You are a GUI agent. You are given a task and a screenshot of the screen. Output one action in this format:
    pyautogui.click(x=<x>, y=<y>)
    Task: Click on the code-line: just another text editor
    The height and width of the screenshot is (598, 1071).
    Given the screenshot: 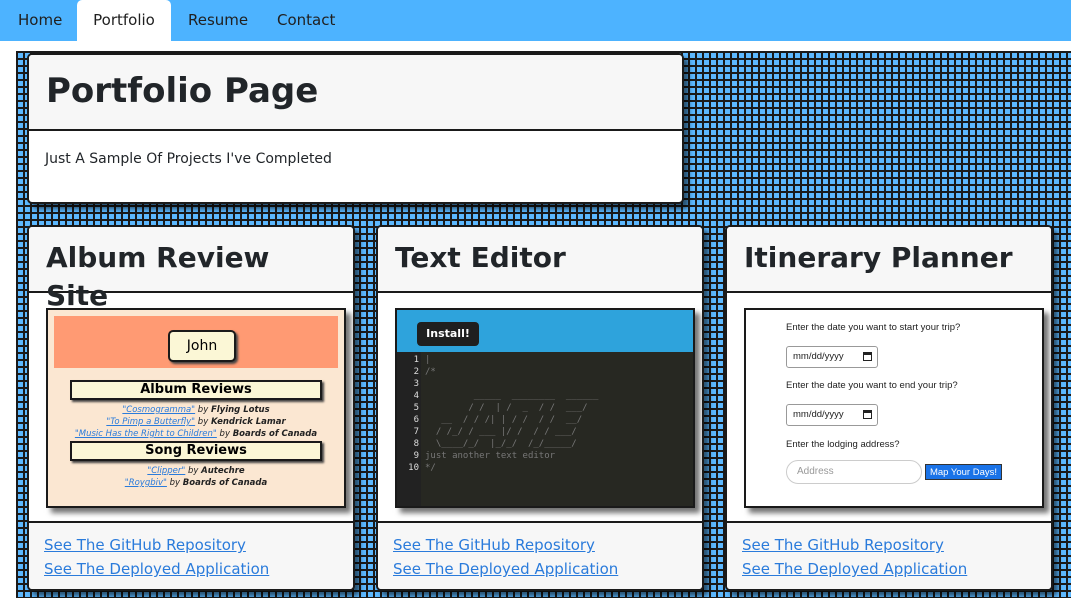 What is the action you would take?
    pyautogui.click(x=490, y=456)
    